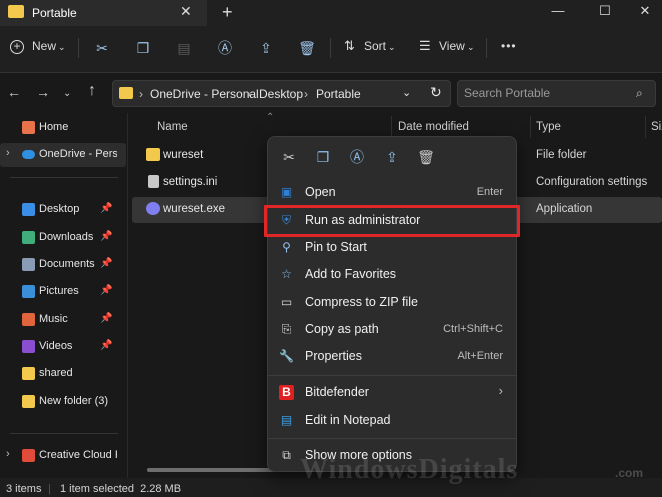  I want to click on sidebar-item-creative-cloud-f: › Creative Cloud F, so click(63, 456).